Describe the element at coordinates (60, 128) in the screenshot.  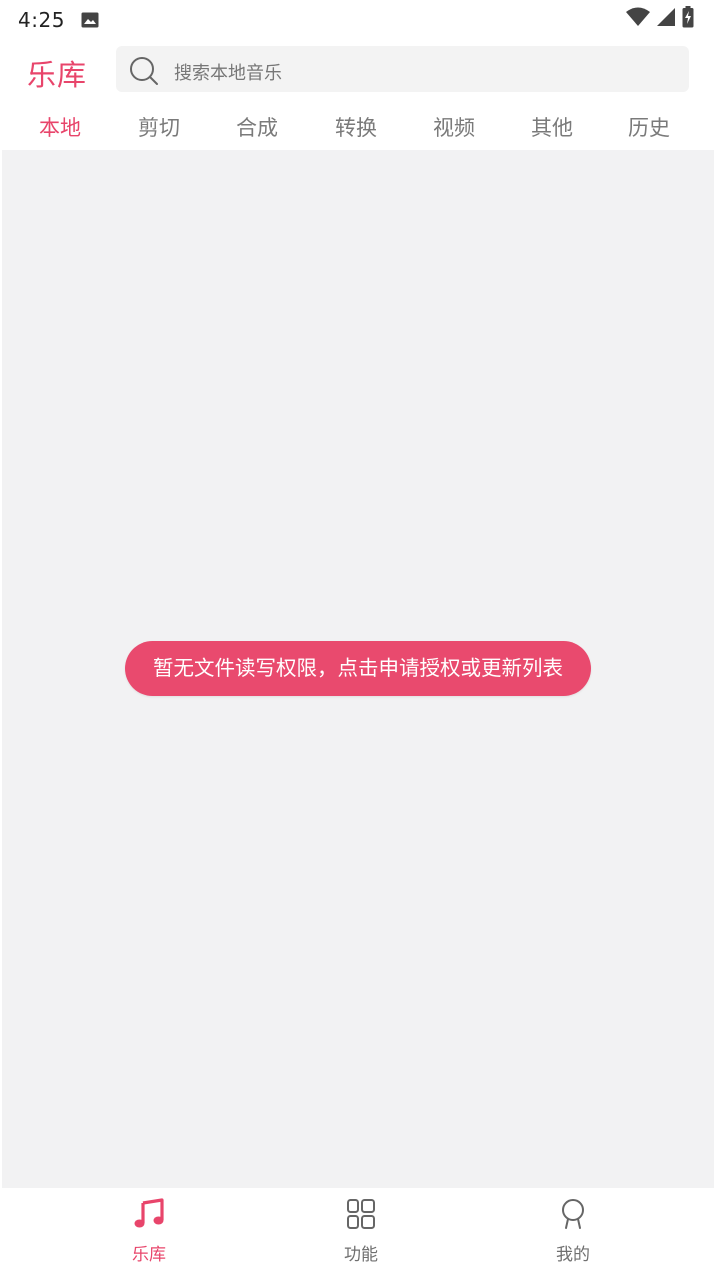
I see `tab-local: 本地` at that location.